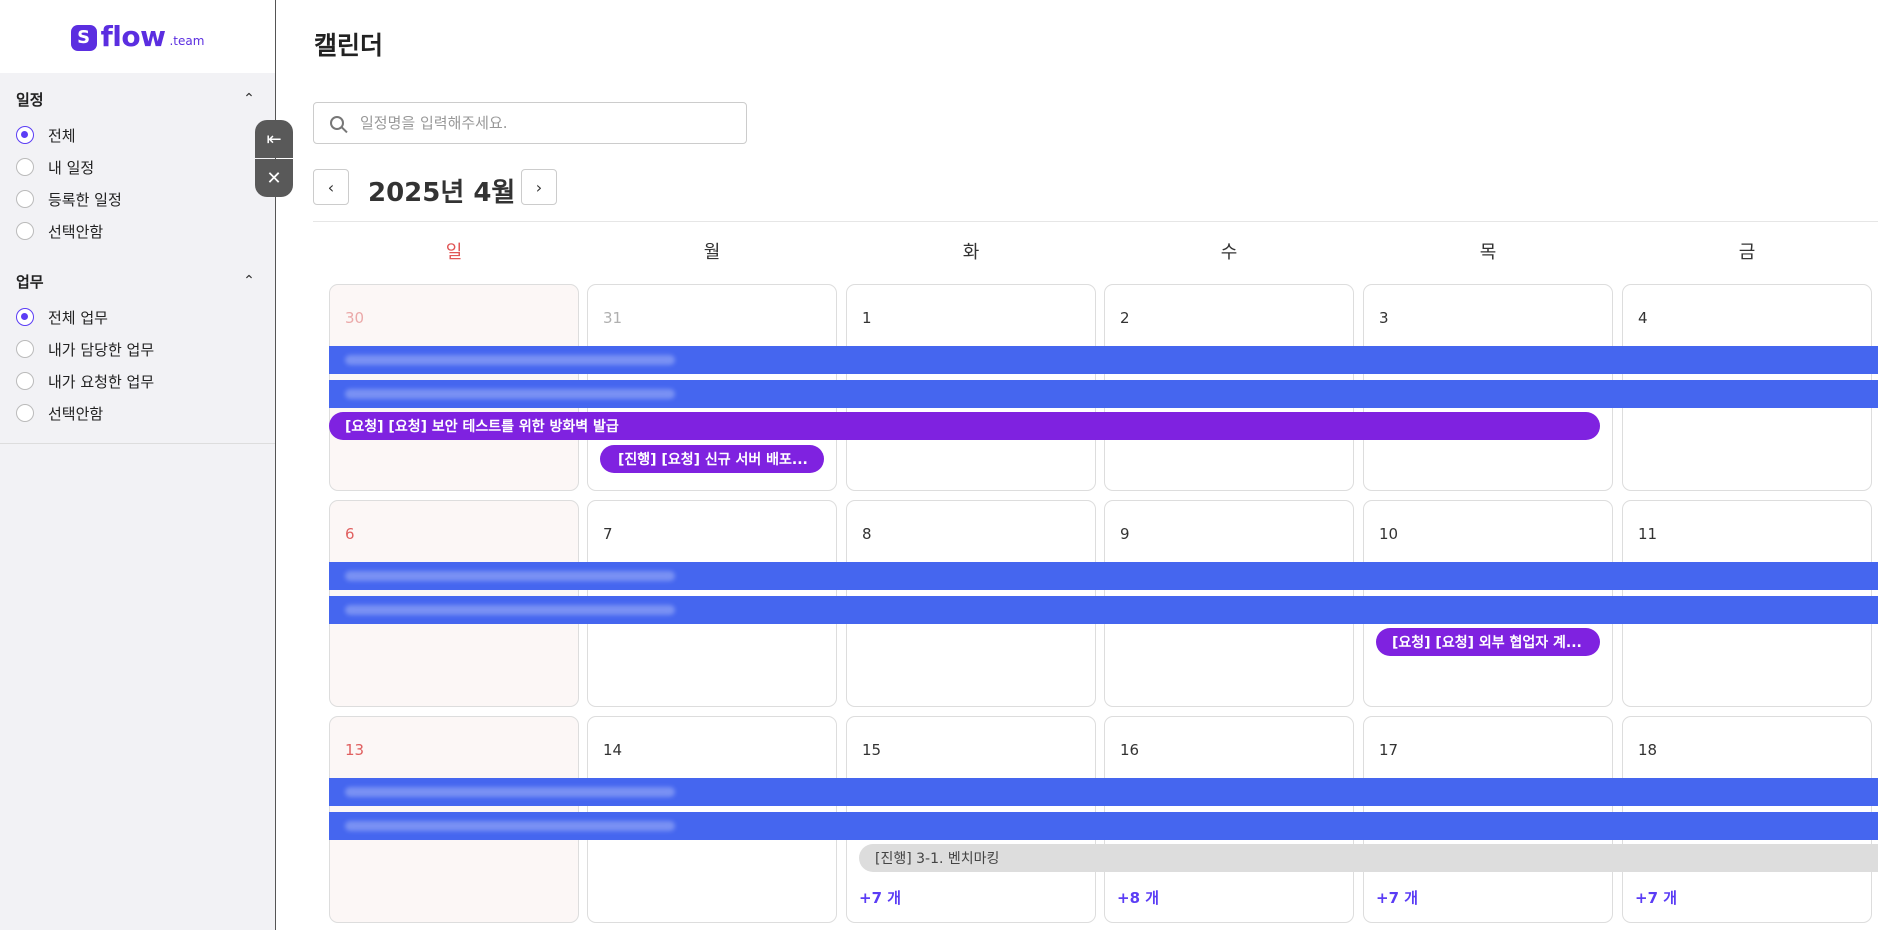  I want to click on month-label: 2025년 4월, so click(442, 193).